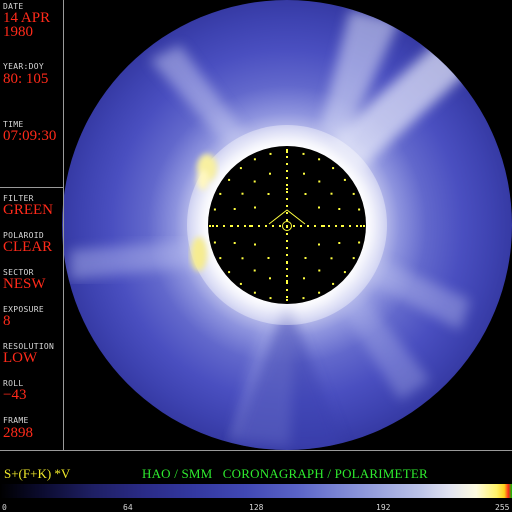 The image size is (512, 512). Describe the element at coordinates (18, 433) in the screenshot. I see `frame-value: 2898` at that location.